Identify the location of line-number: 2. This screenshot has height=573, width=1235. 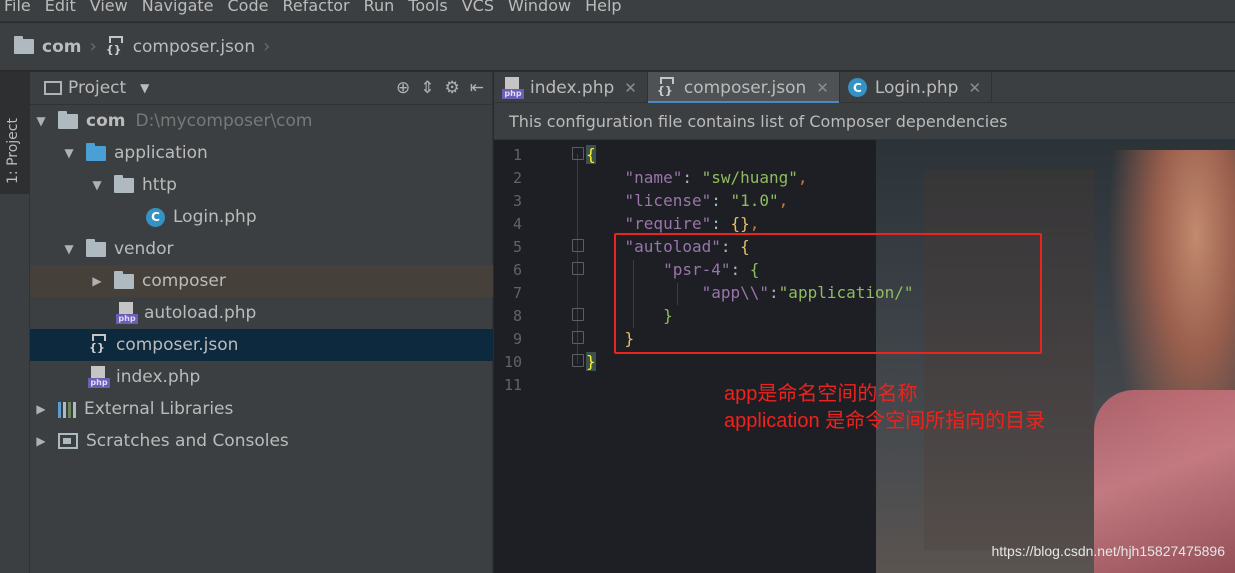
(517, 178).